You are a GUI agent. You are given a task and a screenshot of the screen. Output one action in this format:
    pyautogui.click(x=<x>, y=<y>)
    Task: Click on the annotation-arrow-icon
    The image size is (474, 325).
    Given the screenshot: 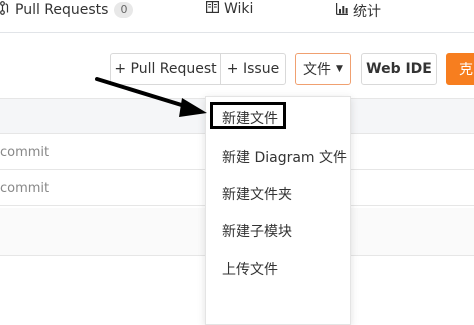 What is the action you would take?
    pyautogui.click(x=151, y=97)
    